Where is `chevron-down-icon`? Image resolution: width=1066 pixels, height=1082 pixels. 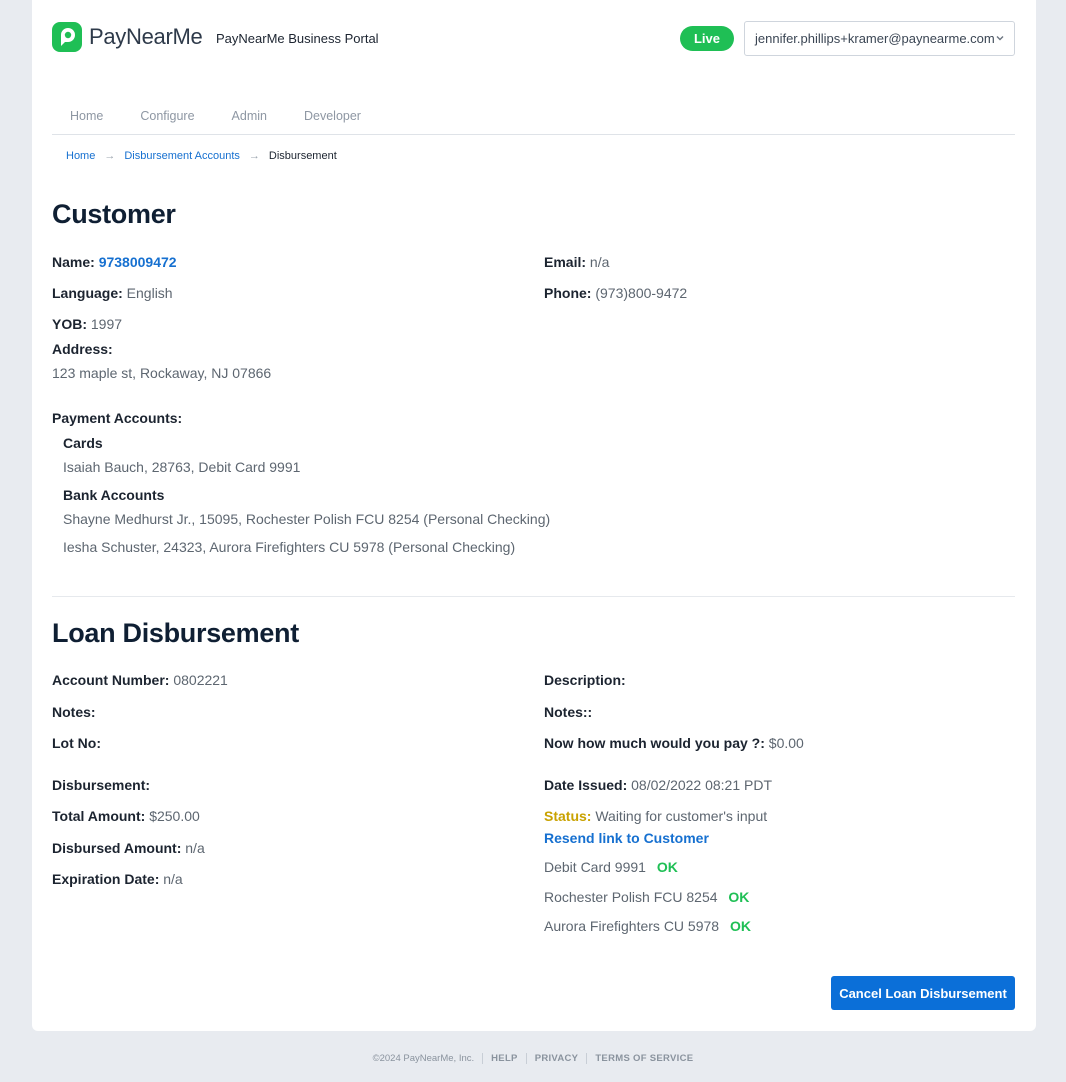 chevron-down-icon is located at coordinates (1000, 38).